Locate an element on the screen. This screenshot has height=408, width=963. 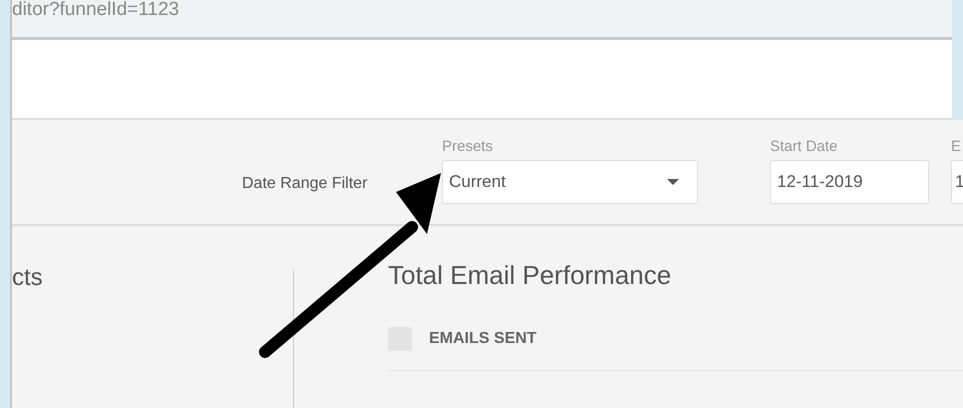
metric-label: EMAILS SENT is located at coordinates (483, 339).